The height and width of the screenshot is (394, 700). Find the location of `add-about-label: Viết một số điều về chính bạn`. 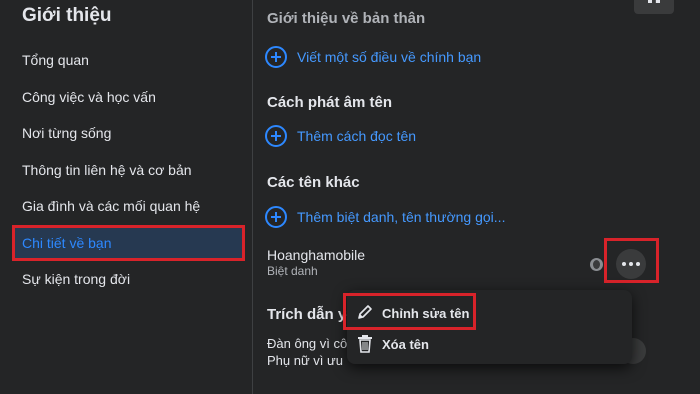

add-about-label: Viết một số điều về chính bạn is located at coordinates (389, 57).